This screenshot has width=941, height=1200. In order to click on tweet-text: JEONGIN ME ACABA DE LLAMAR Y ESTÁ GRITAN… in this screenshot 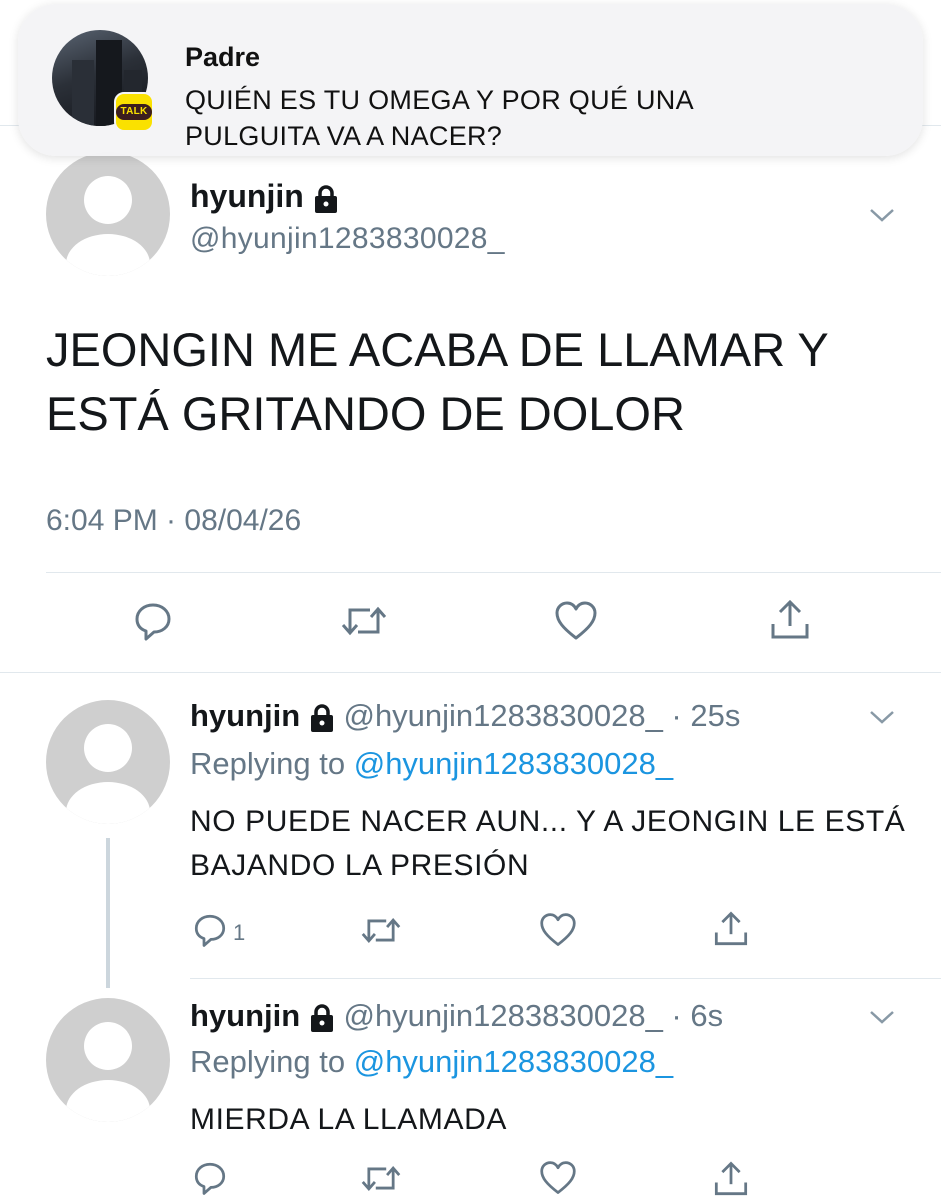, I will do `click(437, 381)`.